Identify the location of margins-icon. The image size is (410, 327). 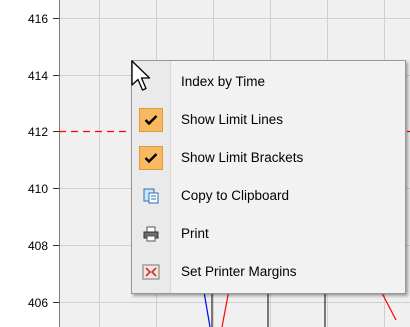
(151, 272).